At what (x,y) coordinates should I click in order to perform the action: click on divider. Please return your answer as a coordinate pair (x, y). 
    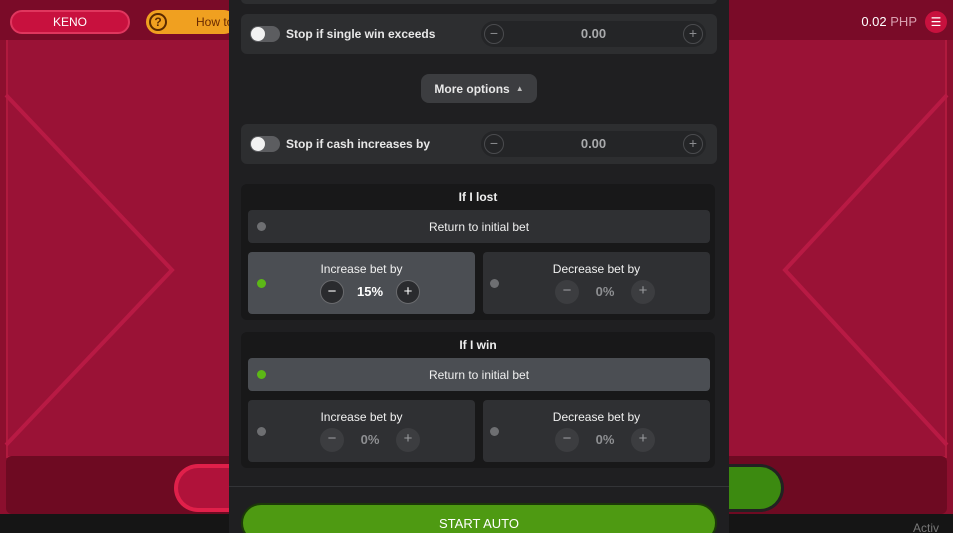
    Looking at the image, I should click on (479, 486).